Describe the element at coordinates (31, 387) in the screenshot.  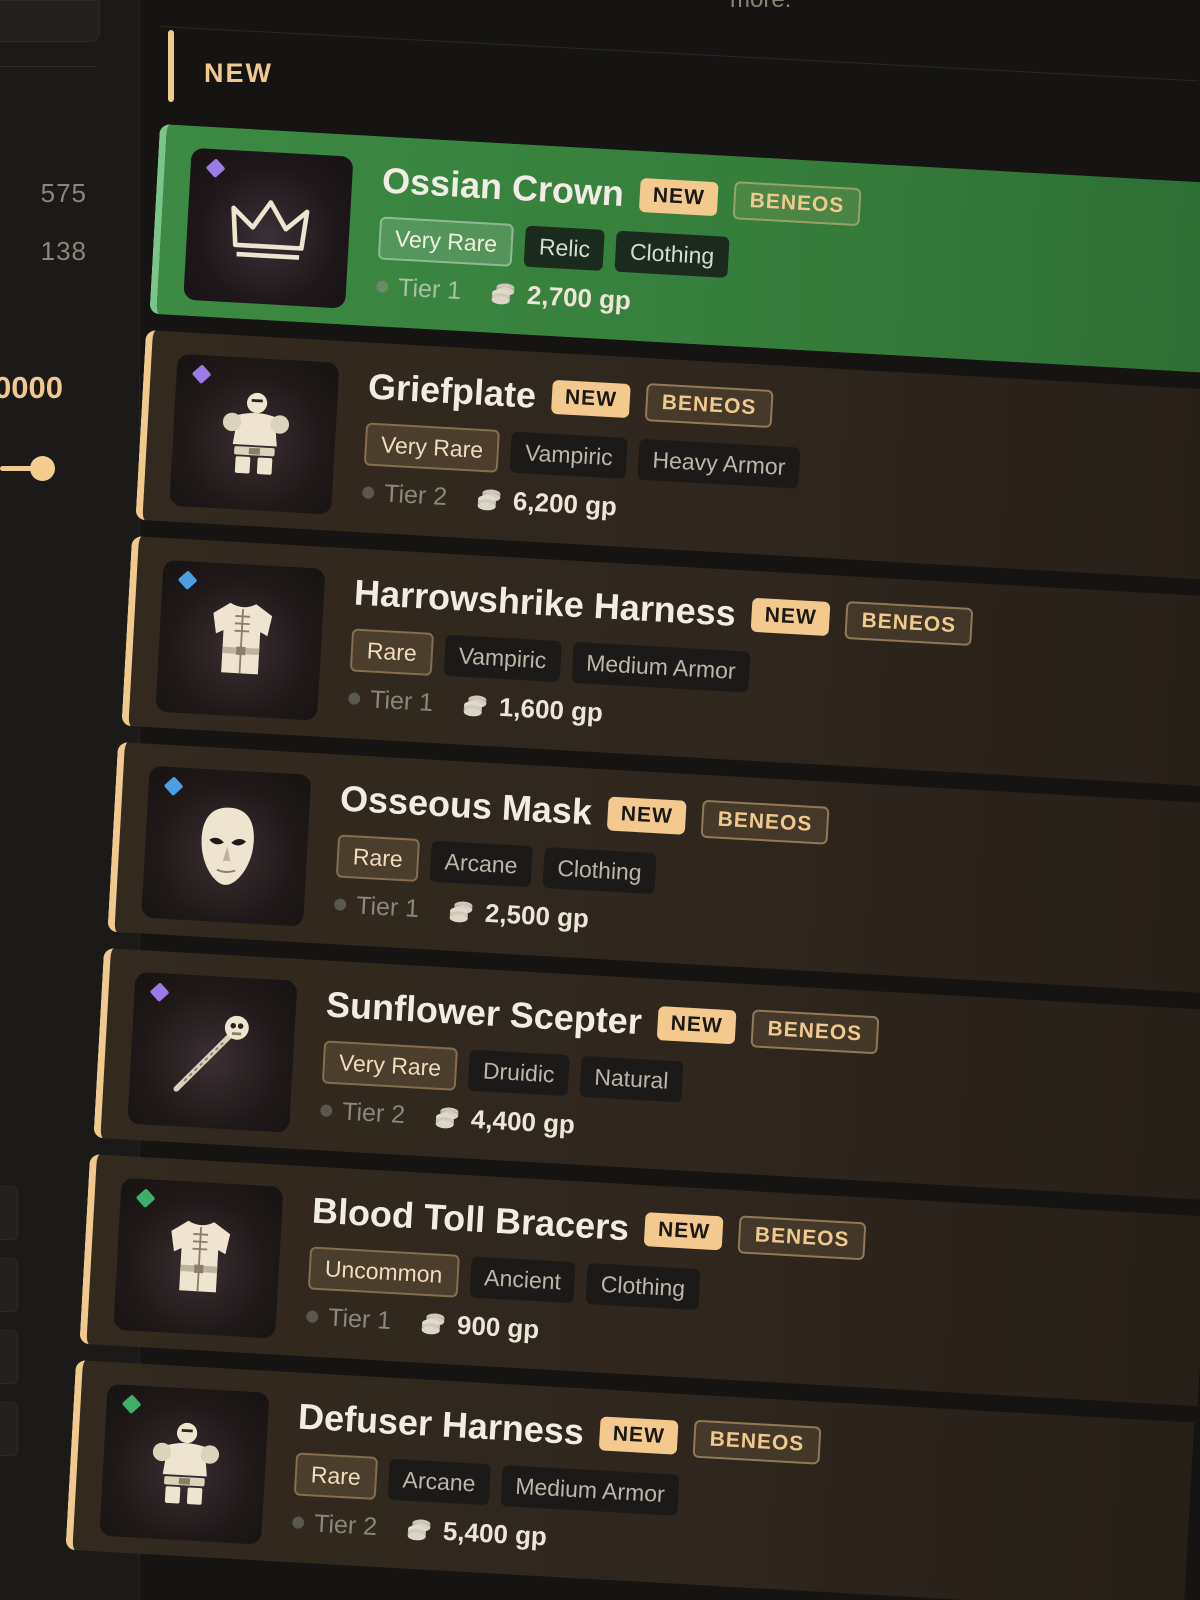
I see `price-range-value: 0000` at that location.